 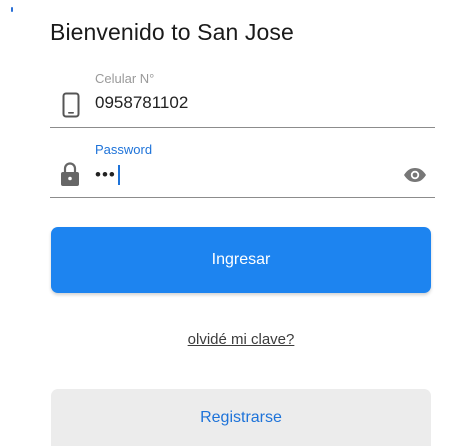 What do you see at coordinates (141, 103) in the screenshot?
I see `phone-input: 0958781102` at bounding box center [141, 103].